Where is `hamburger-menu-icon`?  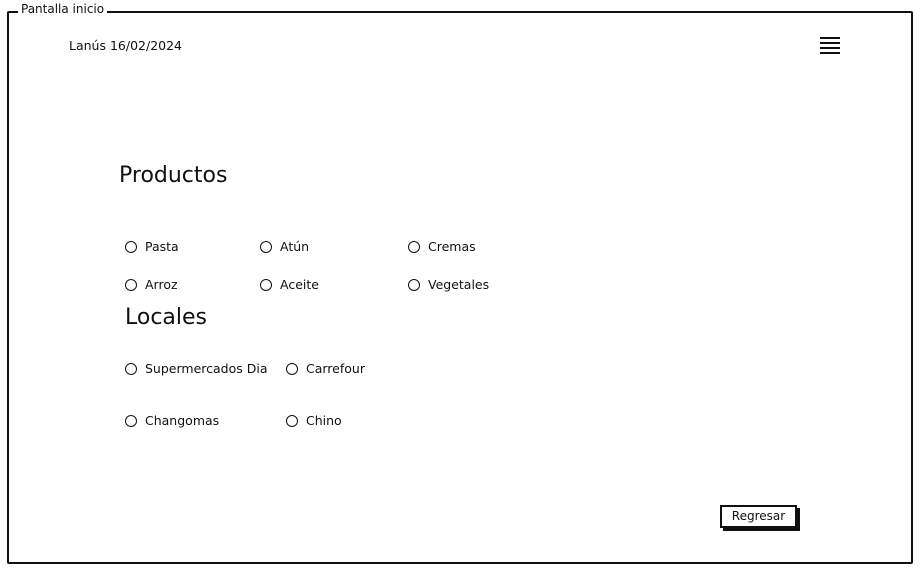 hamburger-menu-icon is located at coordinates (830, 46).